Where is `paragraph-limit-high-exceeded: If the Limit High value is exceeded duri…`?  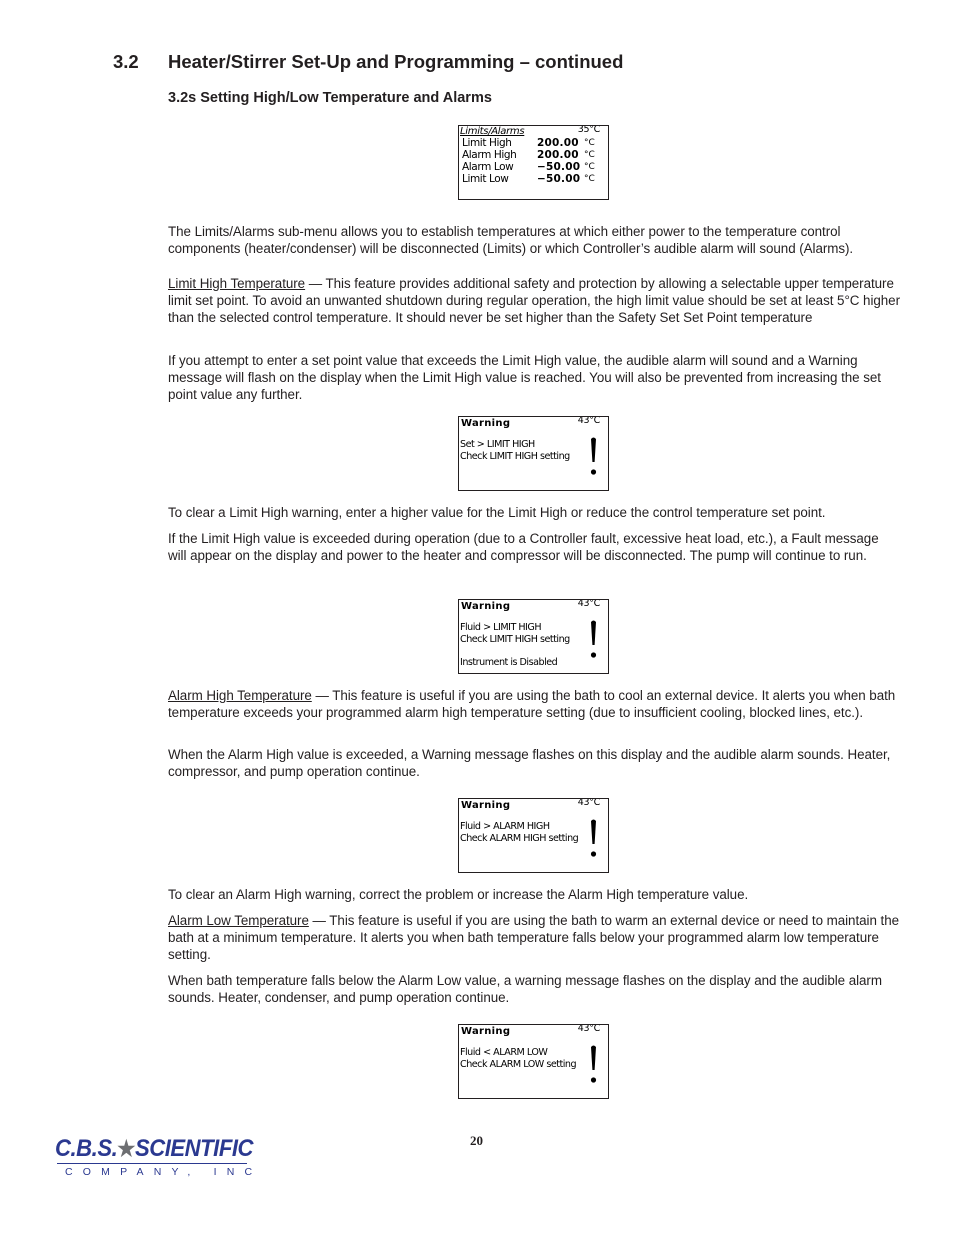
paragraph-limit-high-exceeded: If the Limit High value is exceeded duri… is located at coordinates (523, 547).